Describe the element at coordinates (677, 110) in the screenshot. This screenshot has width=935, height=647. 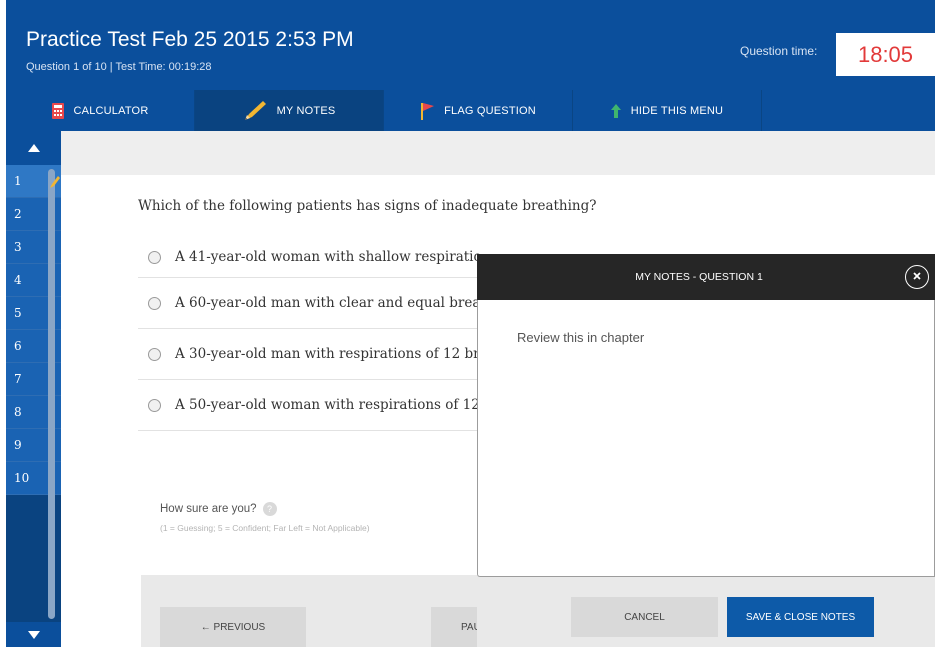
I see `hide-menu-label: HIDE THIS MENU` at that location.